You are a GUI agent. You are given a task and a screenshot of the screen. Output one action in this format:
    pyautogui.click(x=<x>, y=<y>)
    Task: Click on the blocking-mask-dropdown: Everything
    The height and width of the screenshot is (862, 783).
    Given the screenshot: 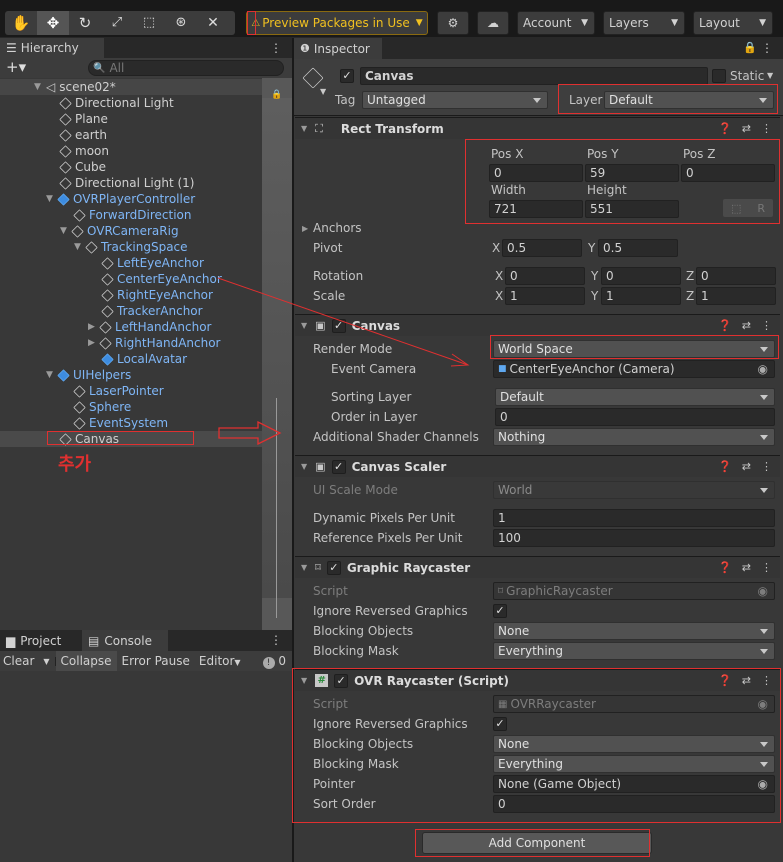 What is the action you would take?
    pyautogui.click(x=634, y=651)
    